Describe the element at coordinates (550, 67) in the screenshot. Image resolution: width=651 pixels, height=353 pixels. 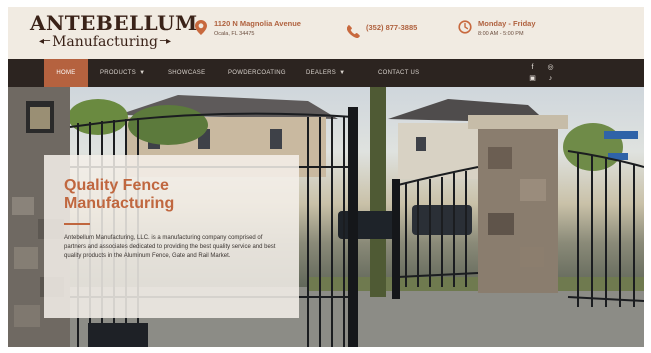
I see `instagram-icon: ◎` at that location.